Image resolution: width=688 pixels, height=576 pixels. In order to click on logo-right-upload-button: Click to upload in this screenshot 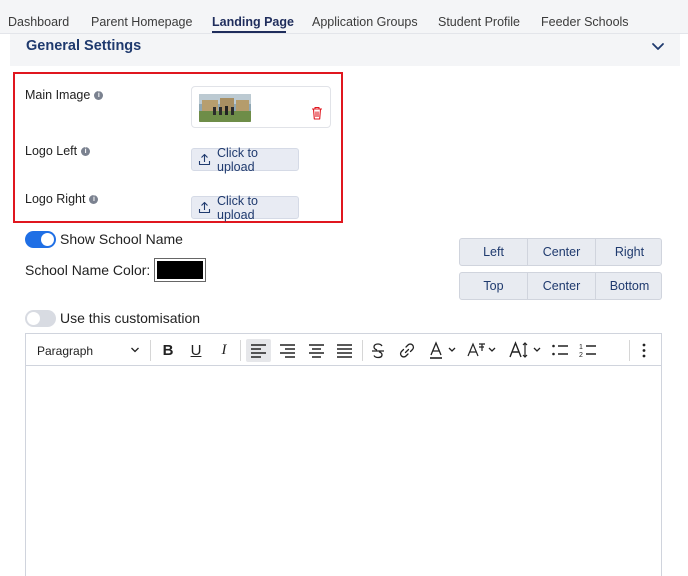, I will do `click(245, 207)`.